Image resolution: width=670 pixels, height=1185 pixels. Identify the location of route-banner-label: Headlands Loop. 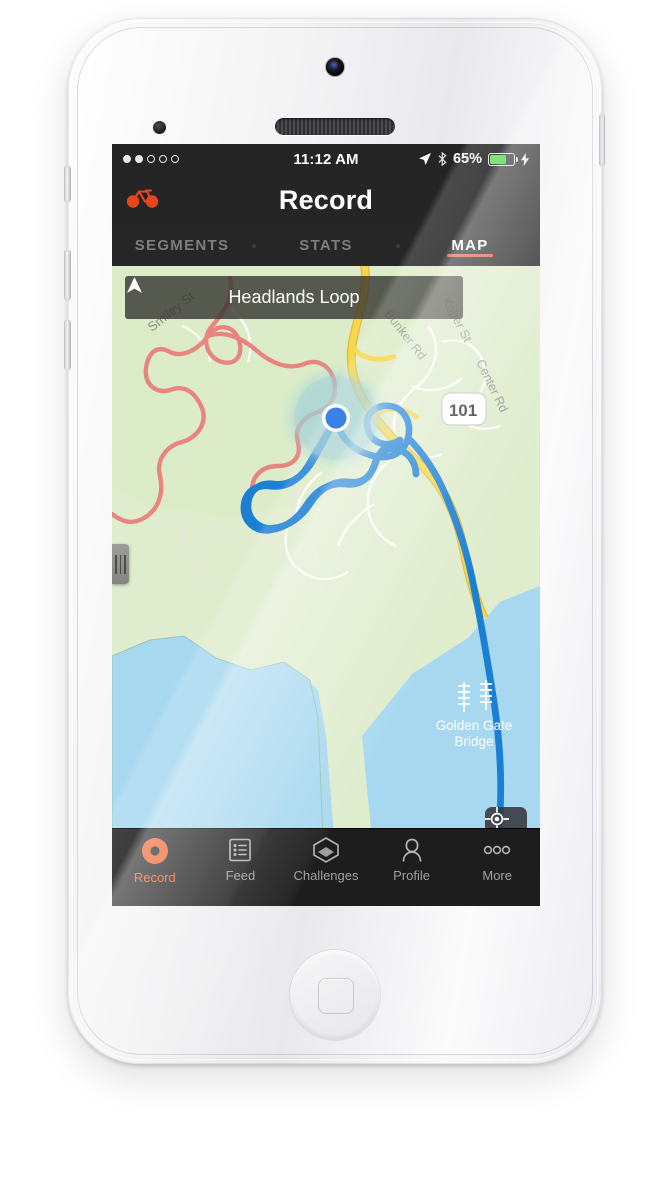
(294, 297).